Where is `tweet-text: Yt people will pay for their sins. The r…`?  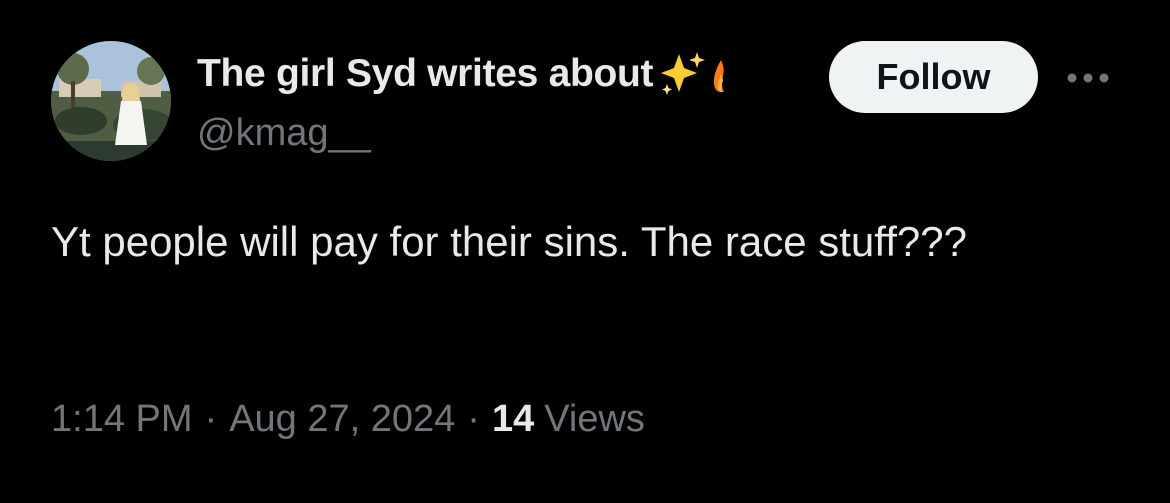 tweet-text: Yt people will pay for their sins. The r… is located at coordinates (509, 241).